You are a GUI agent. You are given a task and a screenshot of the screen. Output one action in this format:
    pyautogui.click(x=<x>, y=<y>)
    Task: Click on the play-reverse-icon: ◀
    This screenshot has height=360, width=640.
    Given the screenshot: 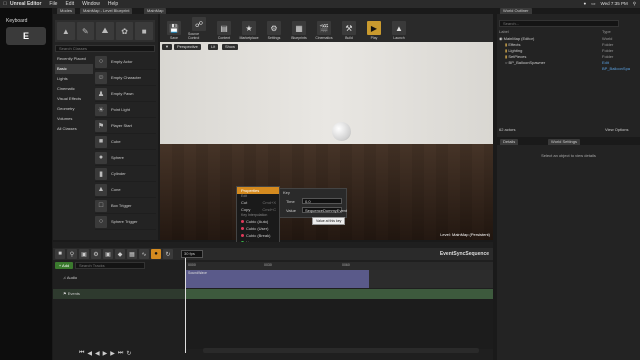 What is the action you would take?
    pyautogui.click(x=97, y=353)
    